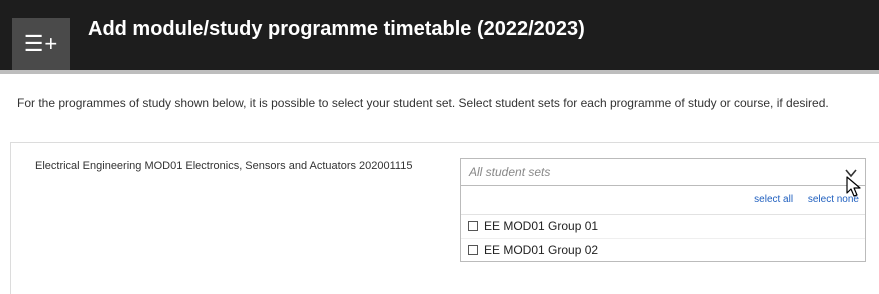  I want to click on select-all-link: select all, so click(773, 199).